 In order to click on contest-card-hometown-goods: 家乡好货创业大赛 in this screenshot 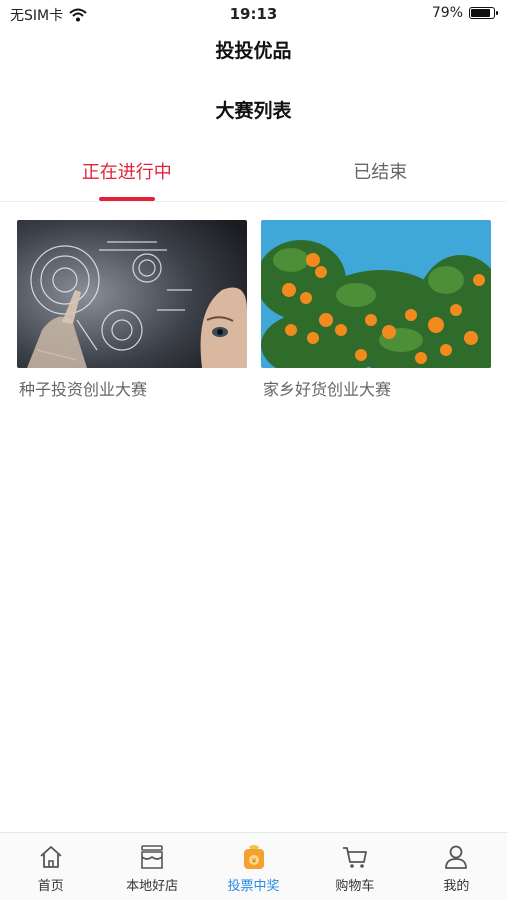, I will do `click(376, 310)`.